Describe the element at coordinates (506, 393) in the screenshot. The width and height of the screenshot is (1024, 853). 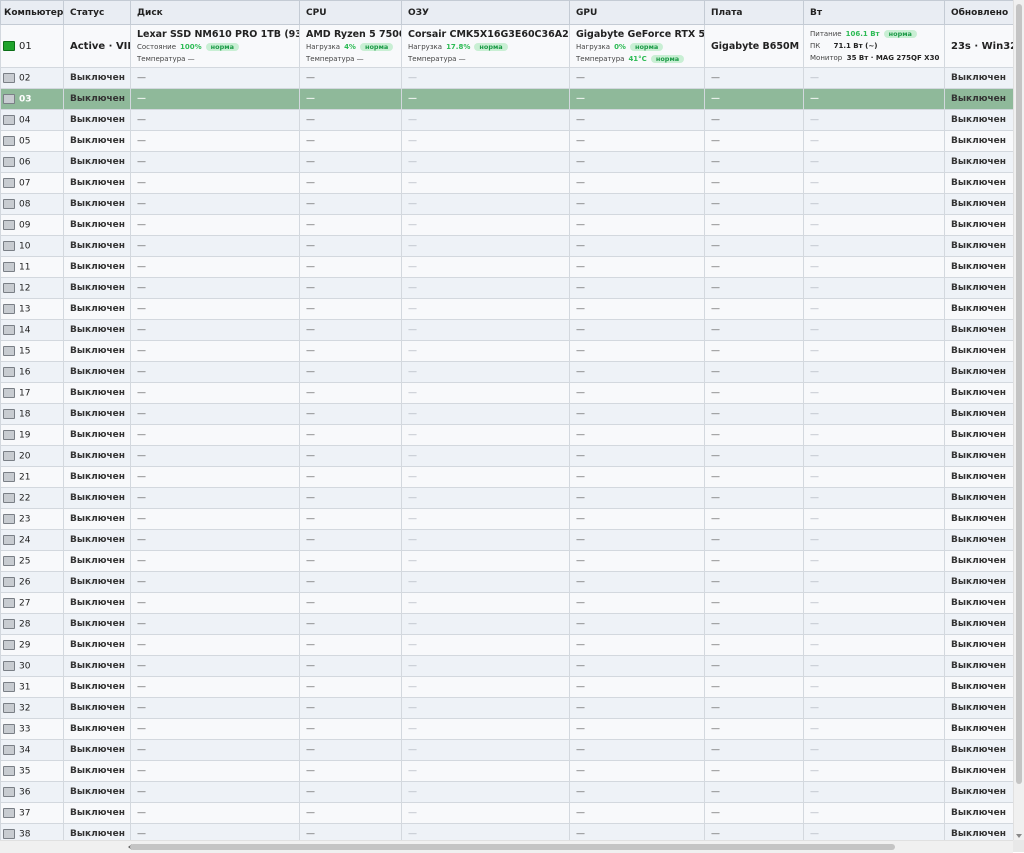
I see `table-row: 17 Выключен — — — — — — Выключен` at that location.